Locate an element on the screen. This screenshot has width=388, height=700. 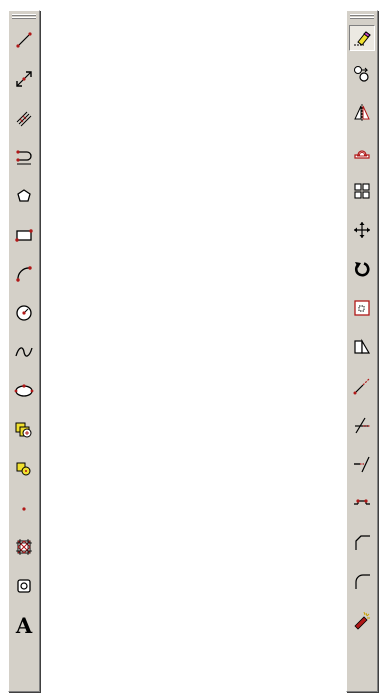
erase-tool-button is located at coordinates (362, 38).